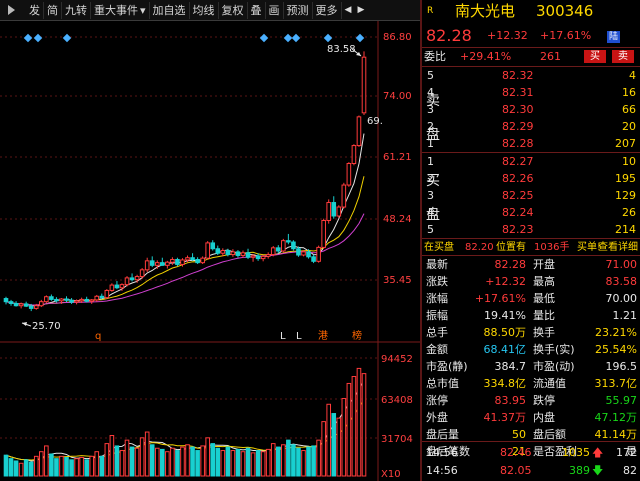 Image resolution: width=640 pixels, height=481 pixels. I want to click on ask-side-label: 卖, so click(433, 101).